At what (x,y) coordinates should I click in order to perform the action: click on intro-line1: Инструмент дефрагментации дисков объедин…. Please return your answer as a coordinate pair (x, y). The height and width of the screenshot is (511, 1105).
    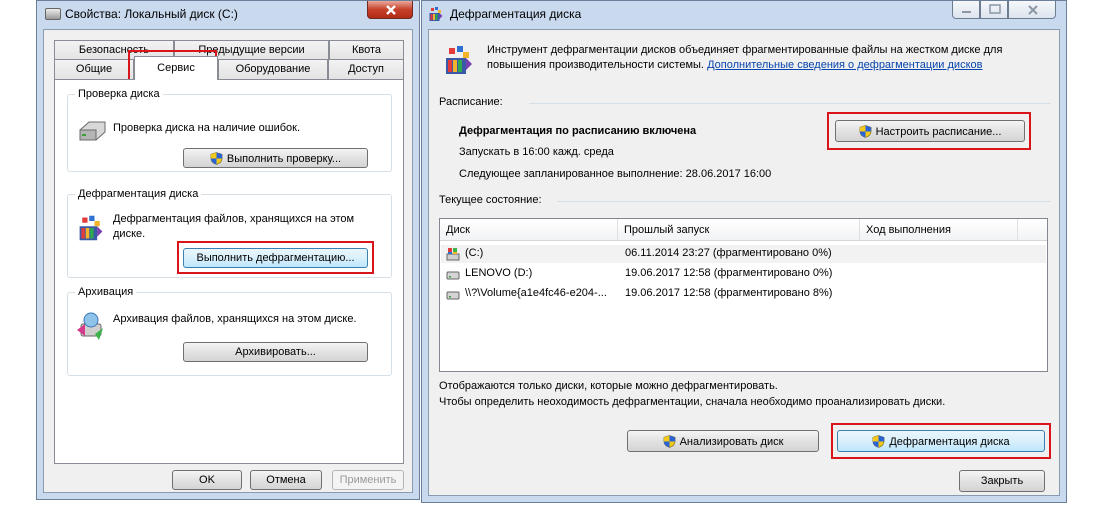
    Looking at the image, I should click on (745, 50).